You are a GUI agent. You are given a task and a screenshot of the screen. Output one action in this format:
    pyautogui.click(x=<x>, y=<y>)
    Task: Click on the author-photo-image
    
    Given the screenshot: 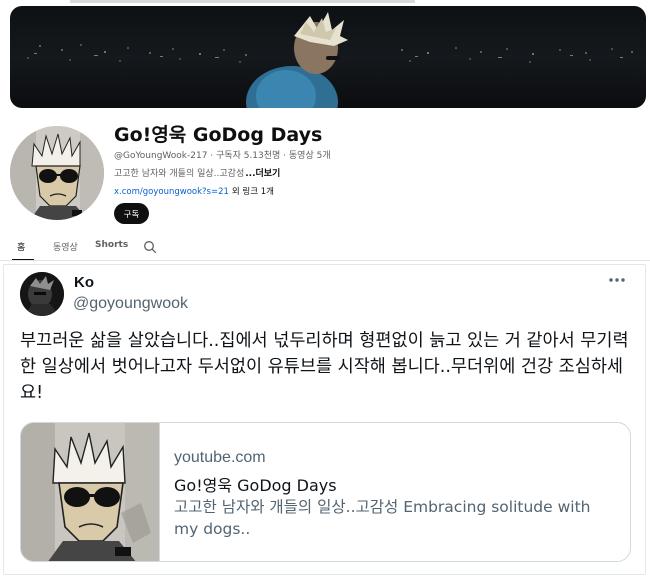 What is the action you would take?
    pyautogui.click(x=42, y=294)
    